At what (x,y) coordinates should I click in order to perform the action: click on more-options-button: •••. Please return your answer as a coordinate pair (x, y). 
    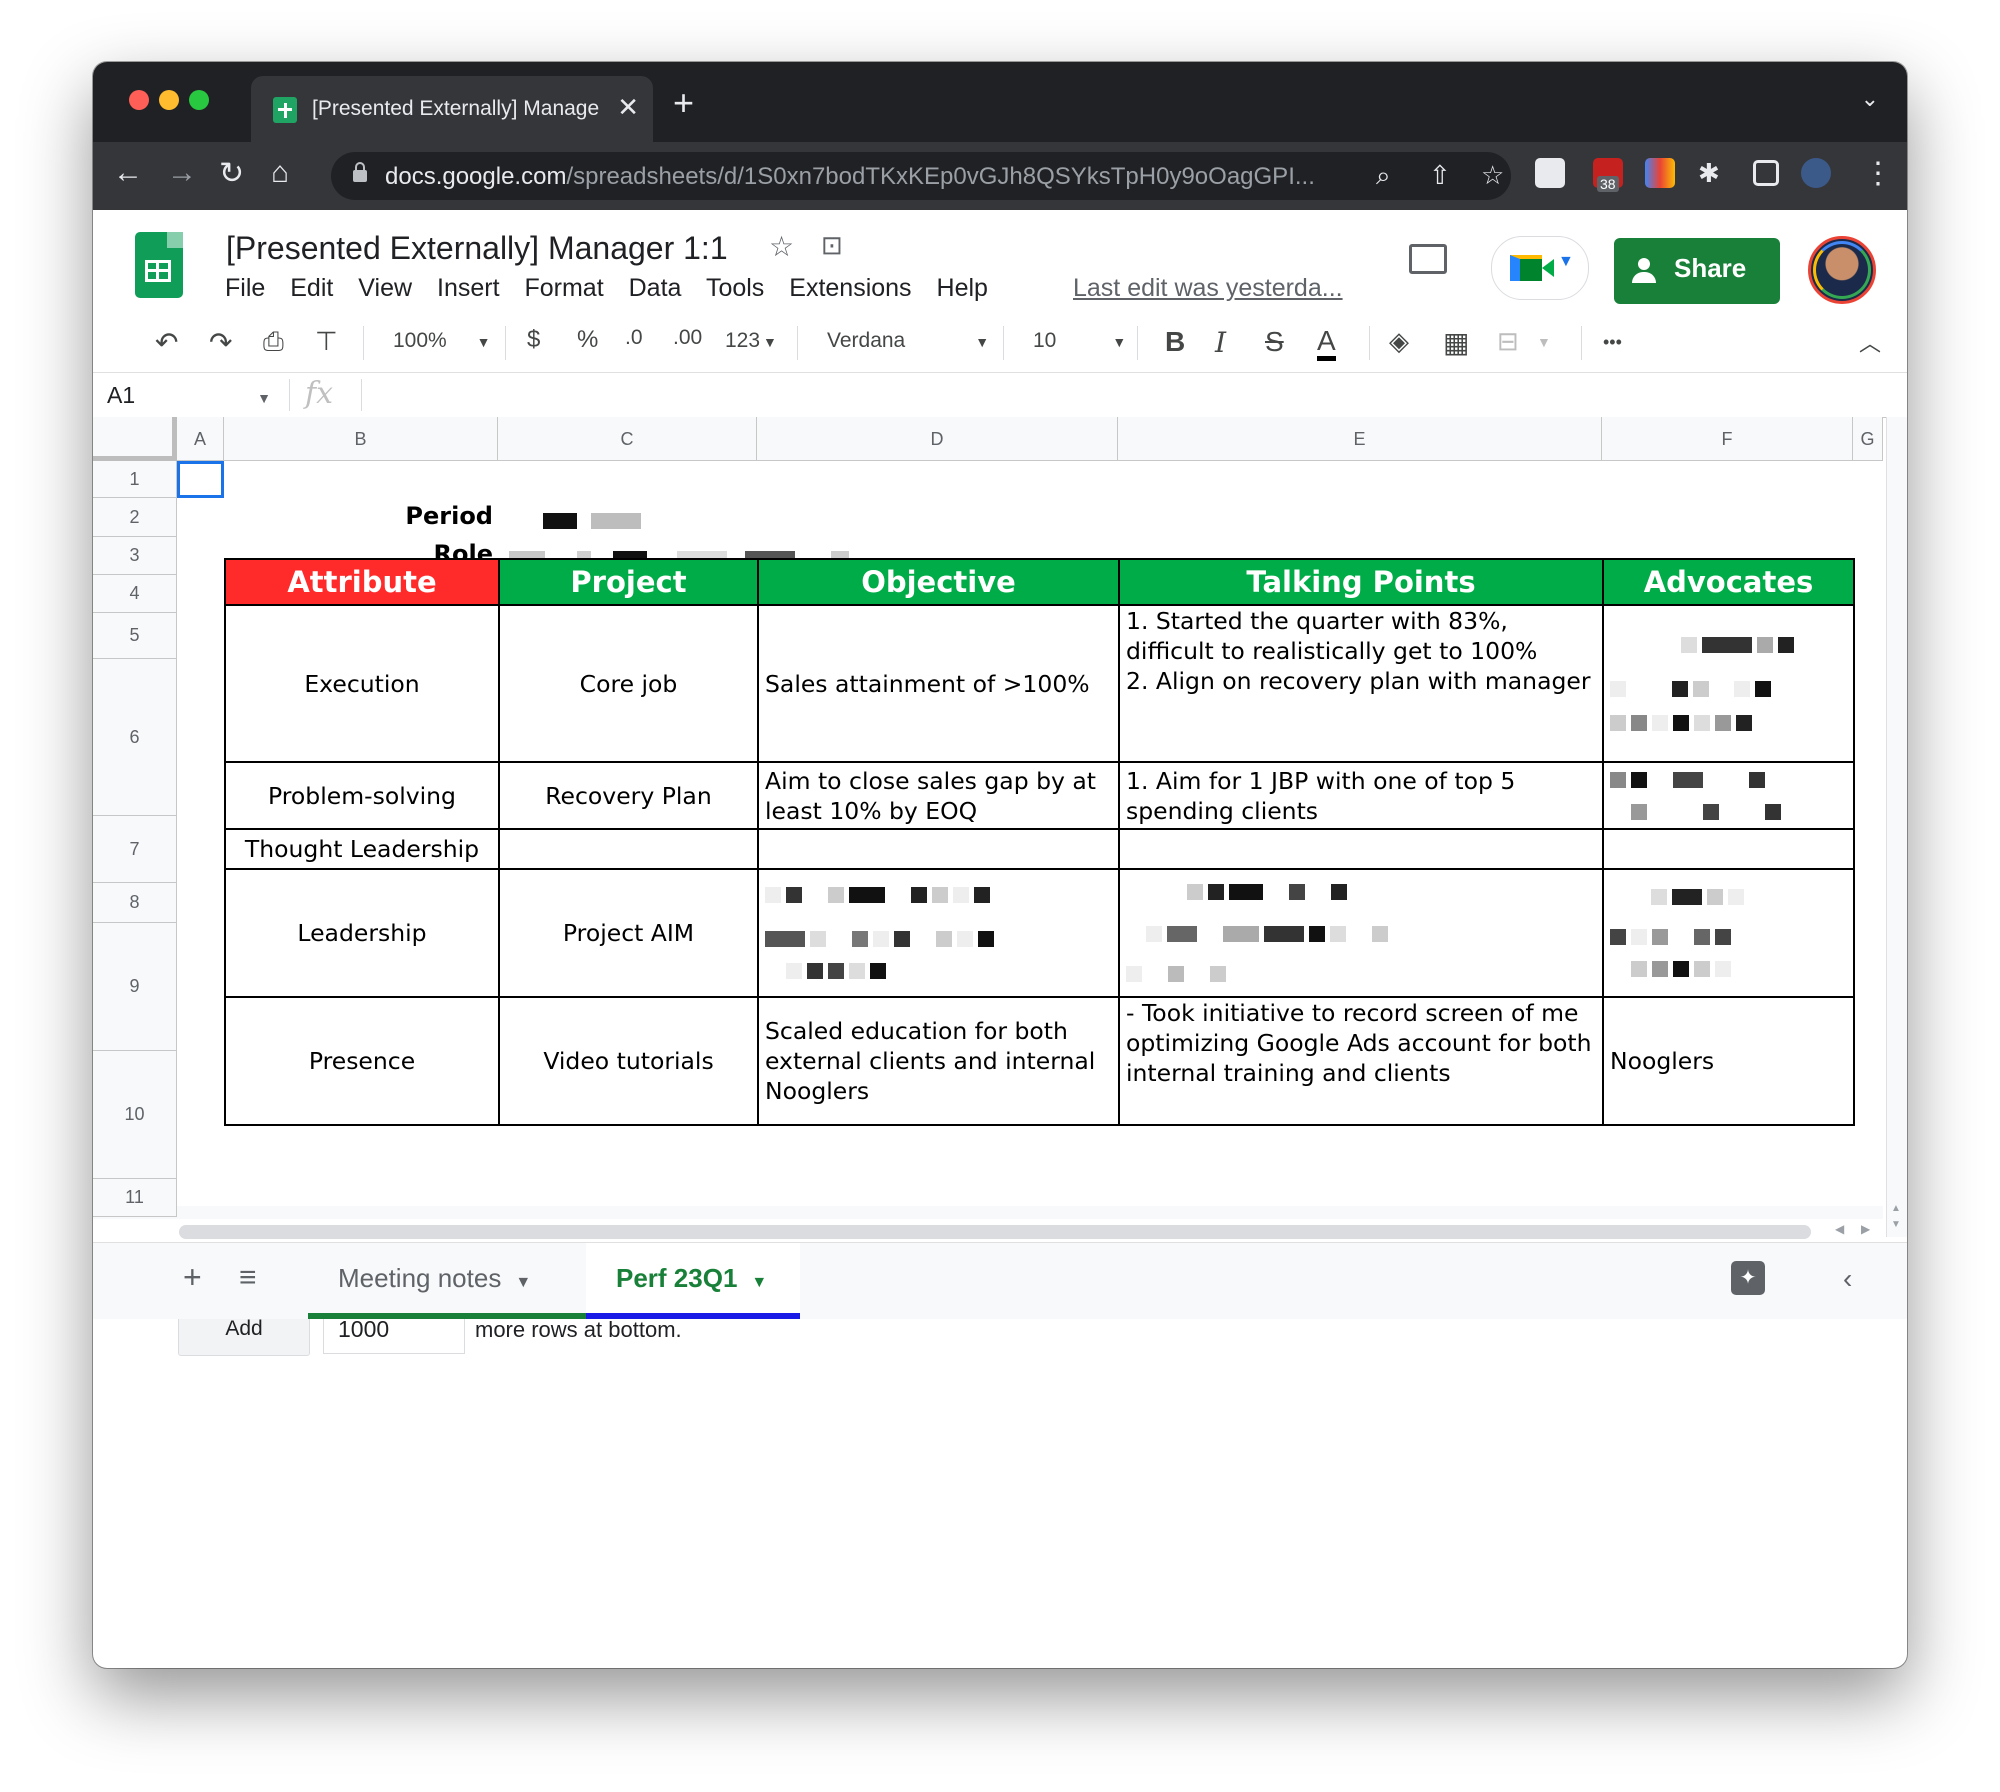
    Looking at the image, I should click on (1612, 342).